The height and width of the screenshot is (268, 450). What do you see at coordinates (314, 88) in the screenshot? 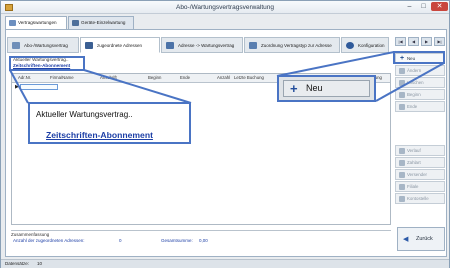
I see `zoomed-new-label: Neu` at bounding box center [314, 88].